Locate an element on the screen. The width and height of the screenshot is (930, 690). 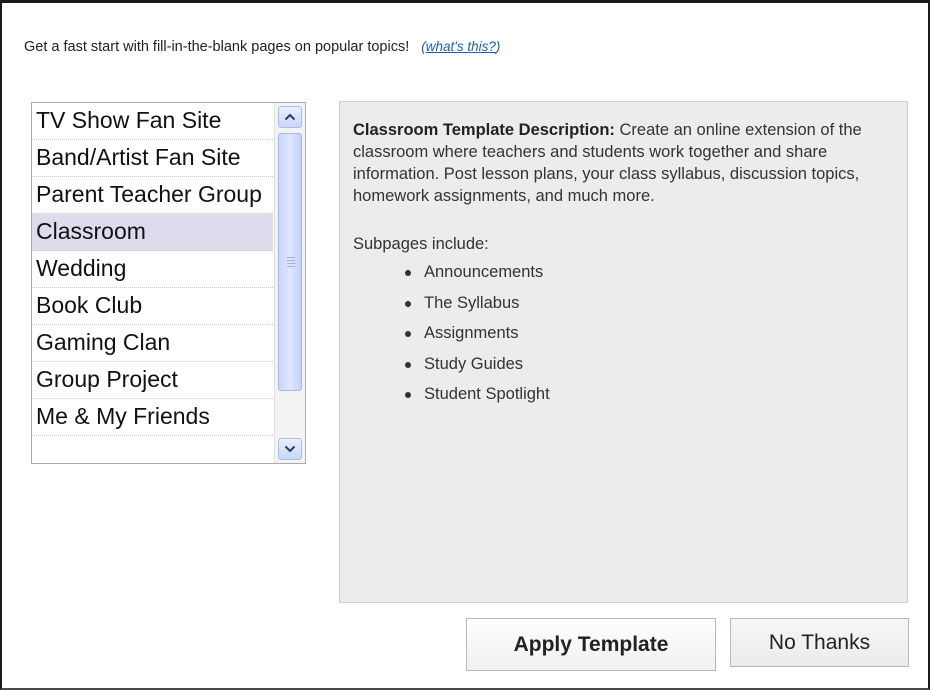
template-option-group-project: Group Project is located at coordinates (152, 380).